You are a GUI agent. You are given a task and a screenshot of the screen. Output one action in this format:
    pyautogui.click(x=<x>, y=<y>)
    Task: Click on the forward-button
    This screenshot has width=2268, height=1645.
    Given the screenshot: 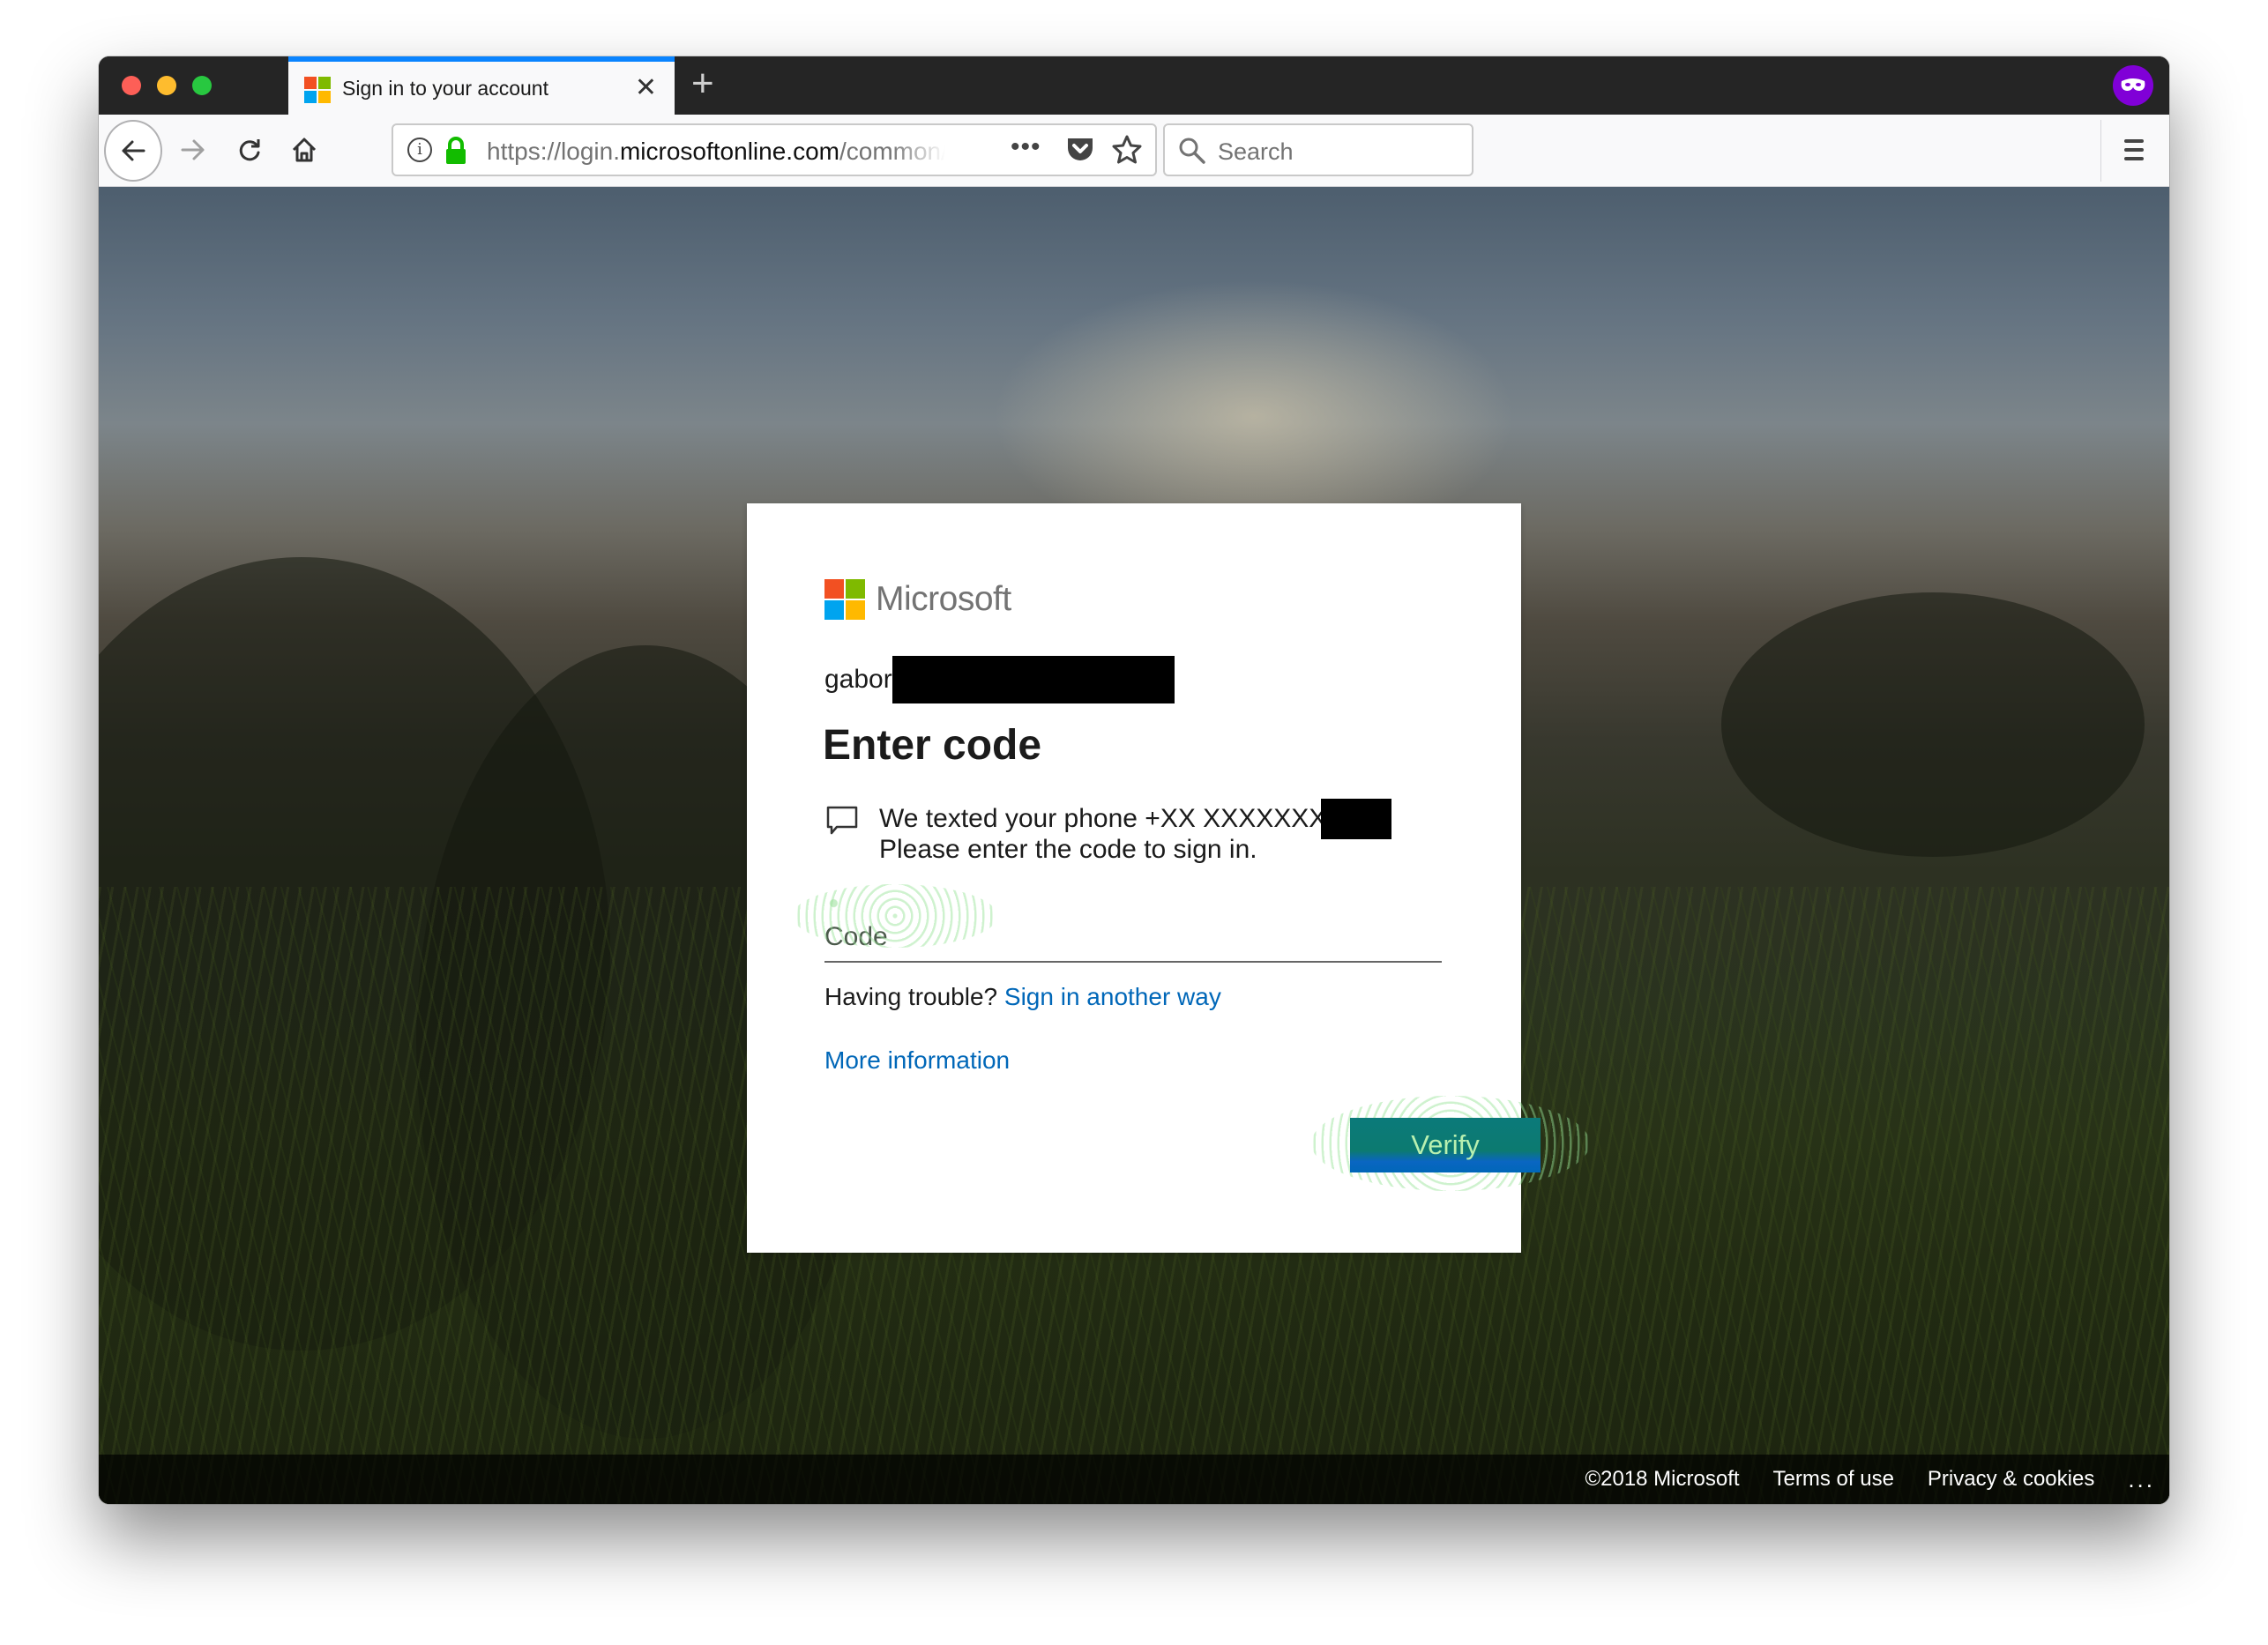 What is the action you would take?
    pyautogui.click(x=193, y=150)
    